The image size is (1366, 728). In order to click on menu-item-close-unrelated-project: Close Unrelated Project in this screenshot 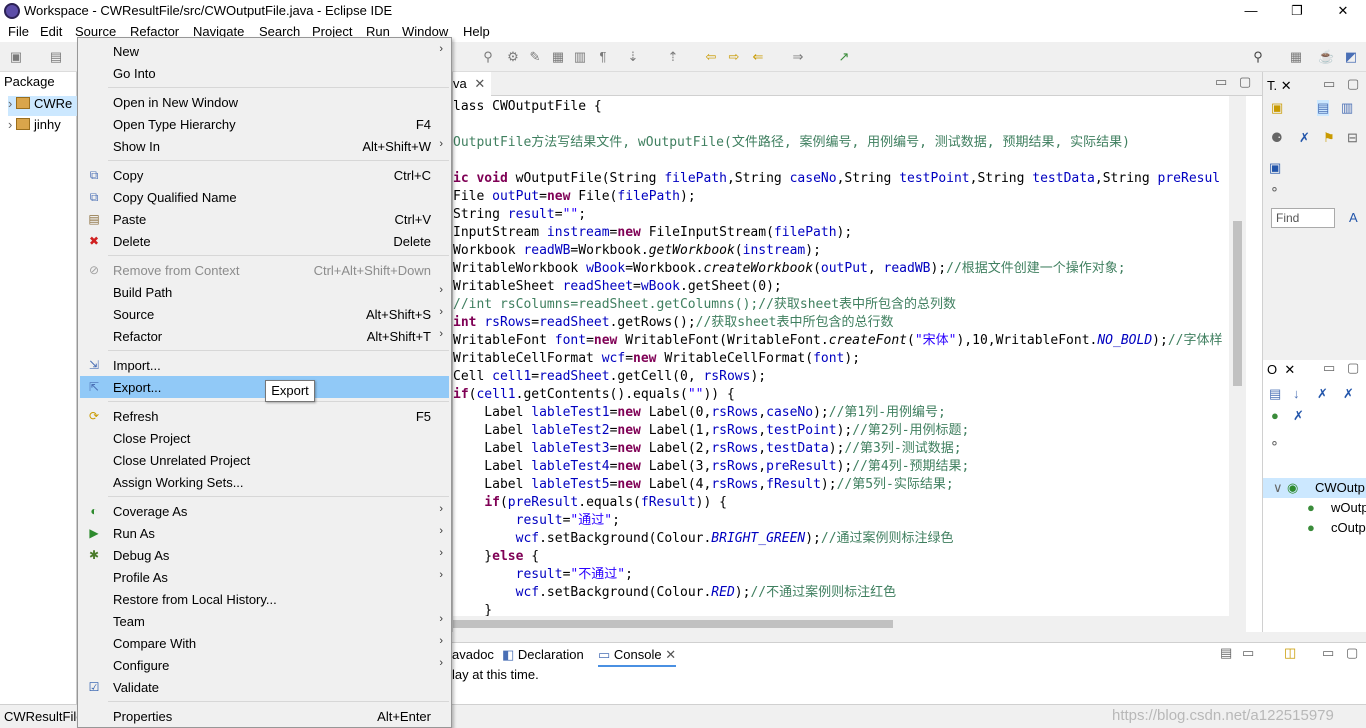, I will do `click(264, 460)`.